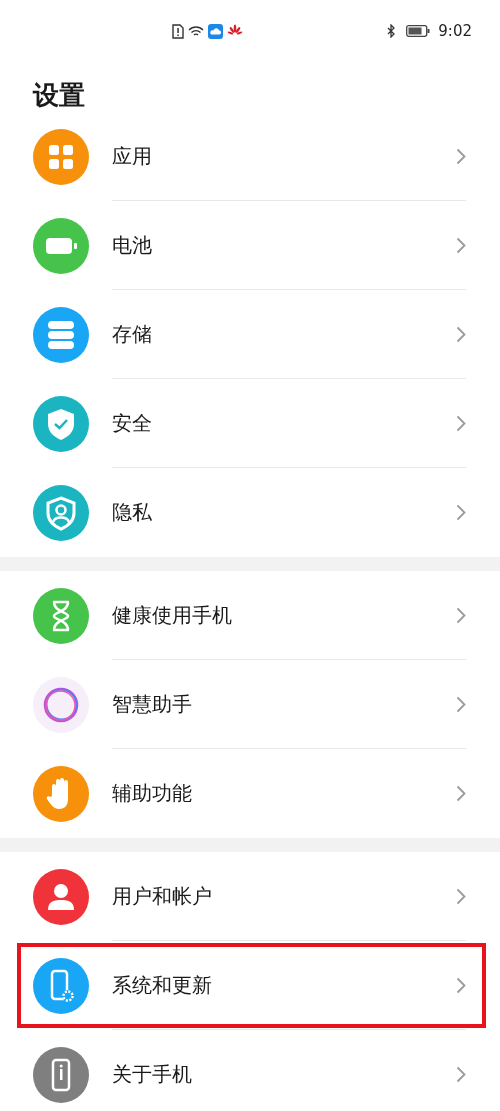 This screenshot has width=500, height=1111. Describe the element at coordinates (132, 512) in the screenshot. I see `item-label: 隐私` at that location.